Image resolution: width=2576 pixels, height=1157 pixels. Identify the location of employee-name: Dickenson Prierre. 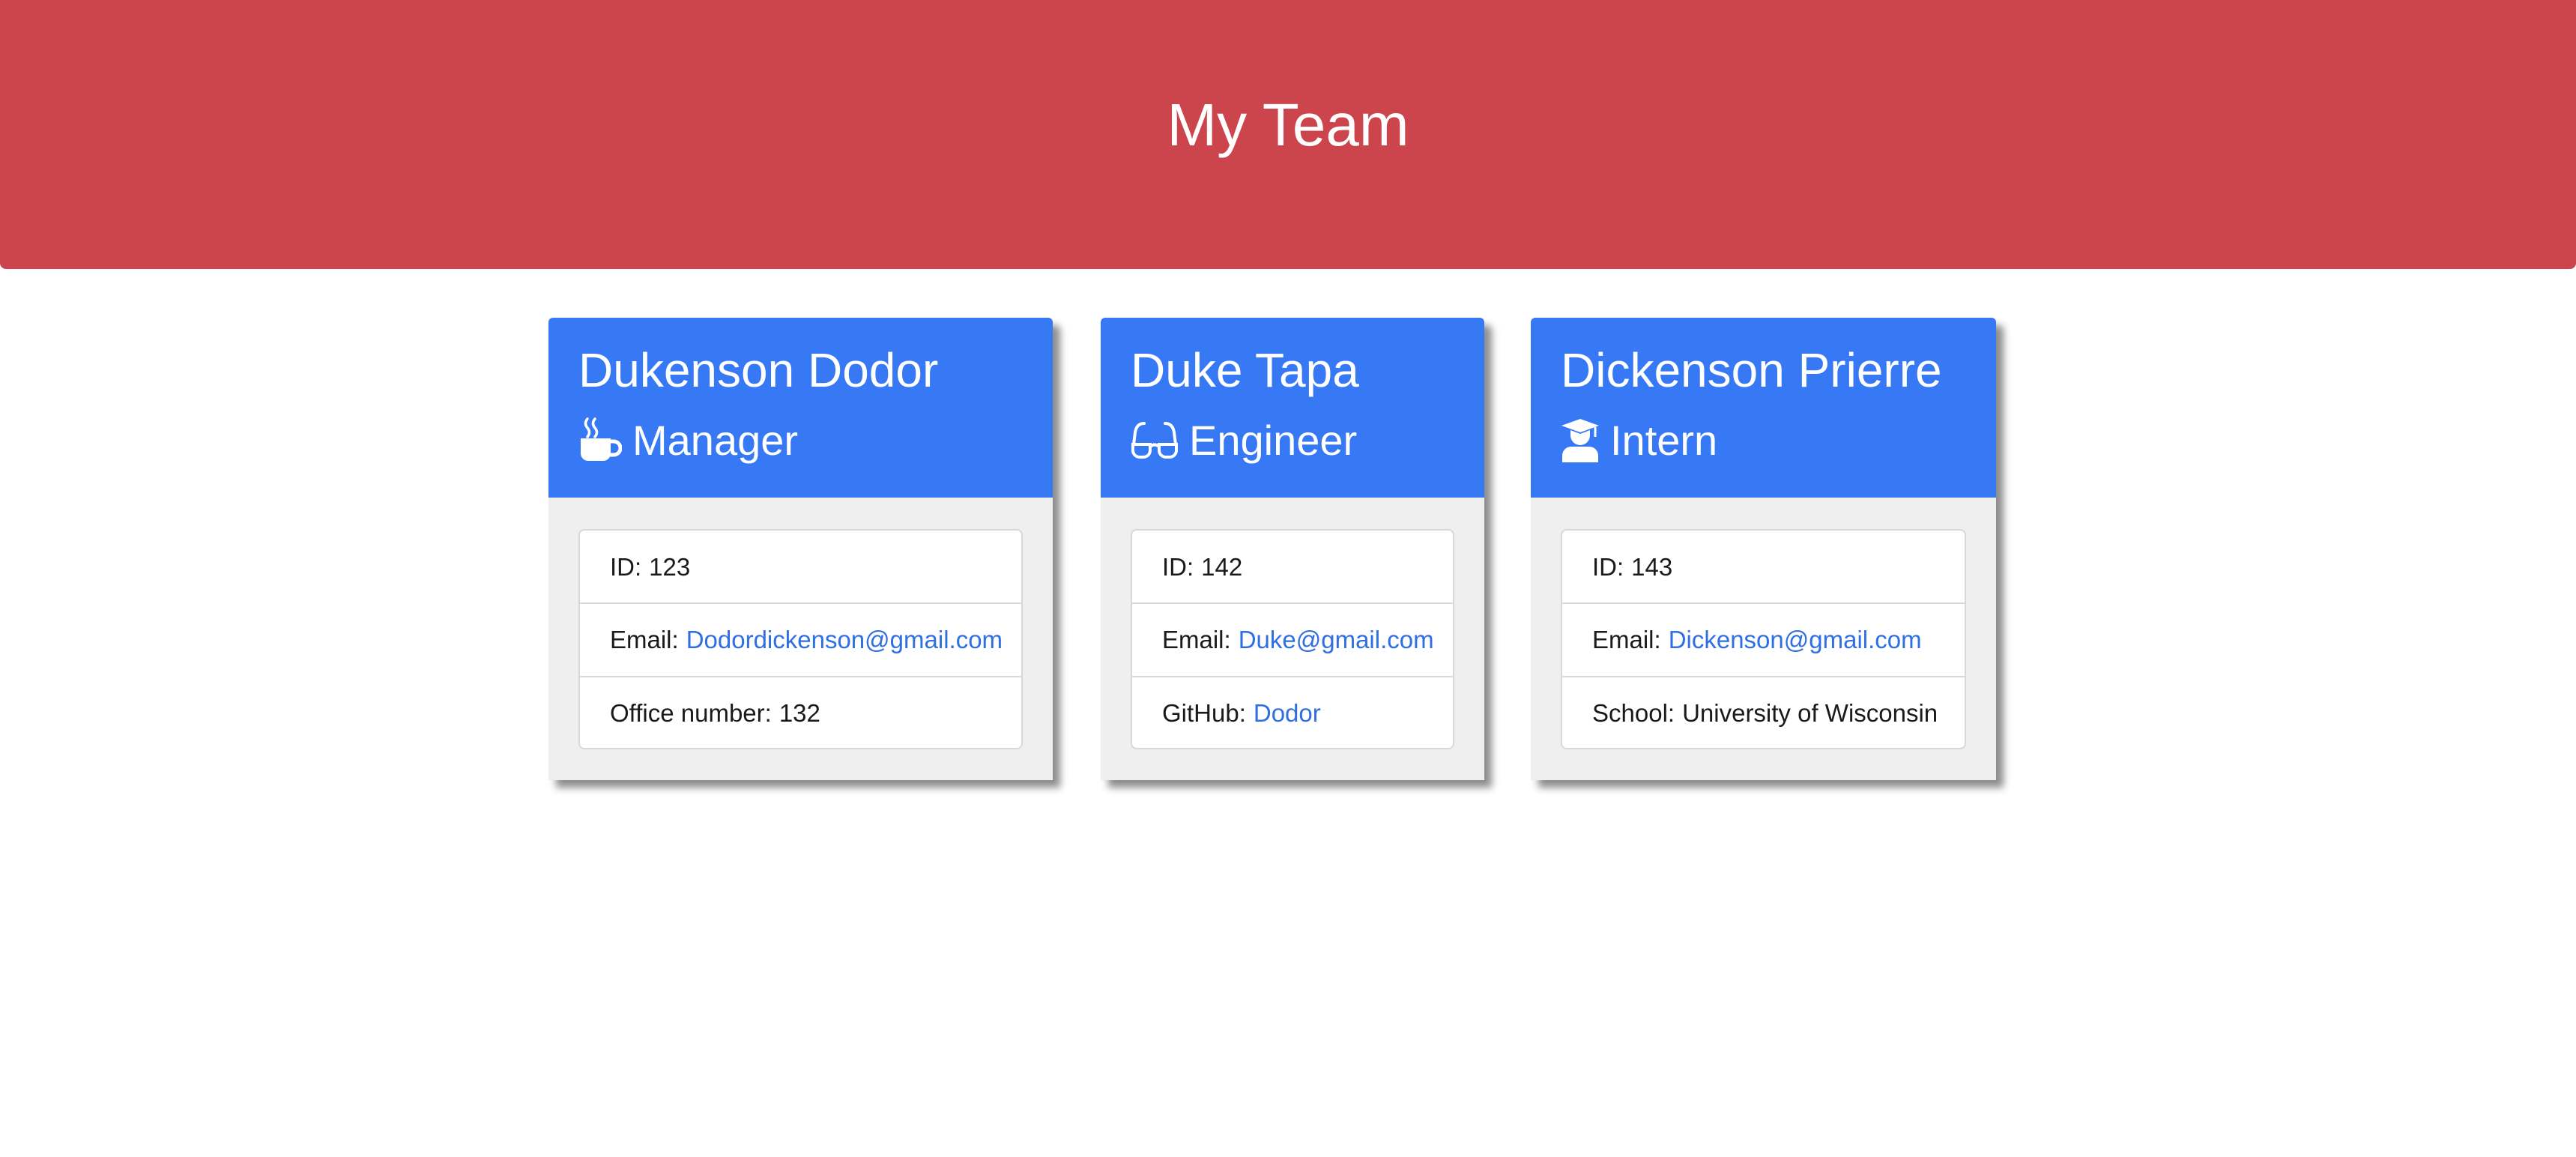
(1751, 370).